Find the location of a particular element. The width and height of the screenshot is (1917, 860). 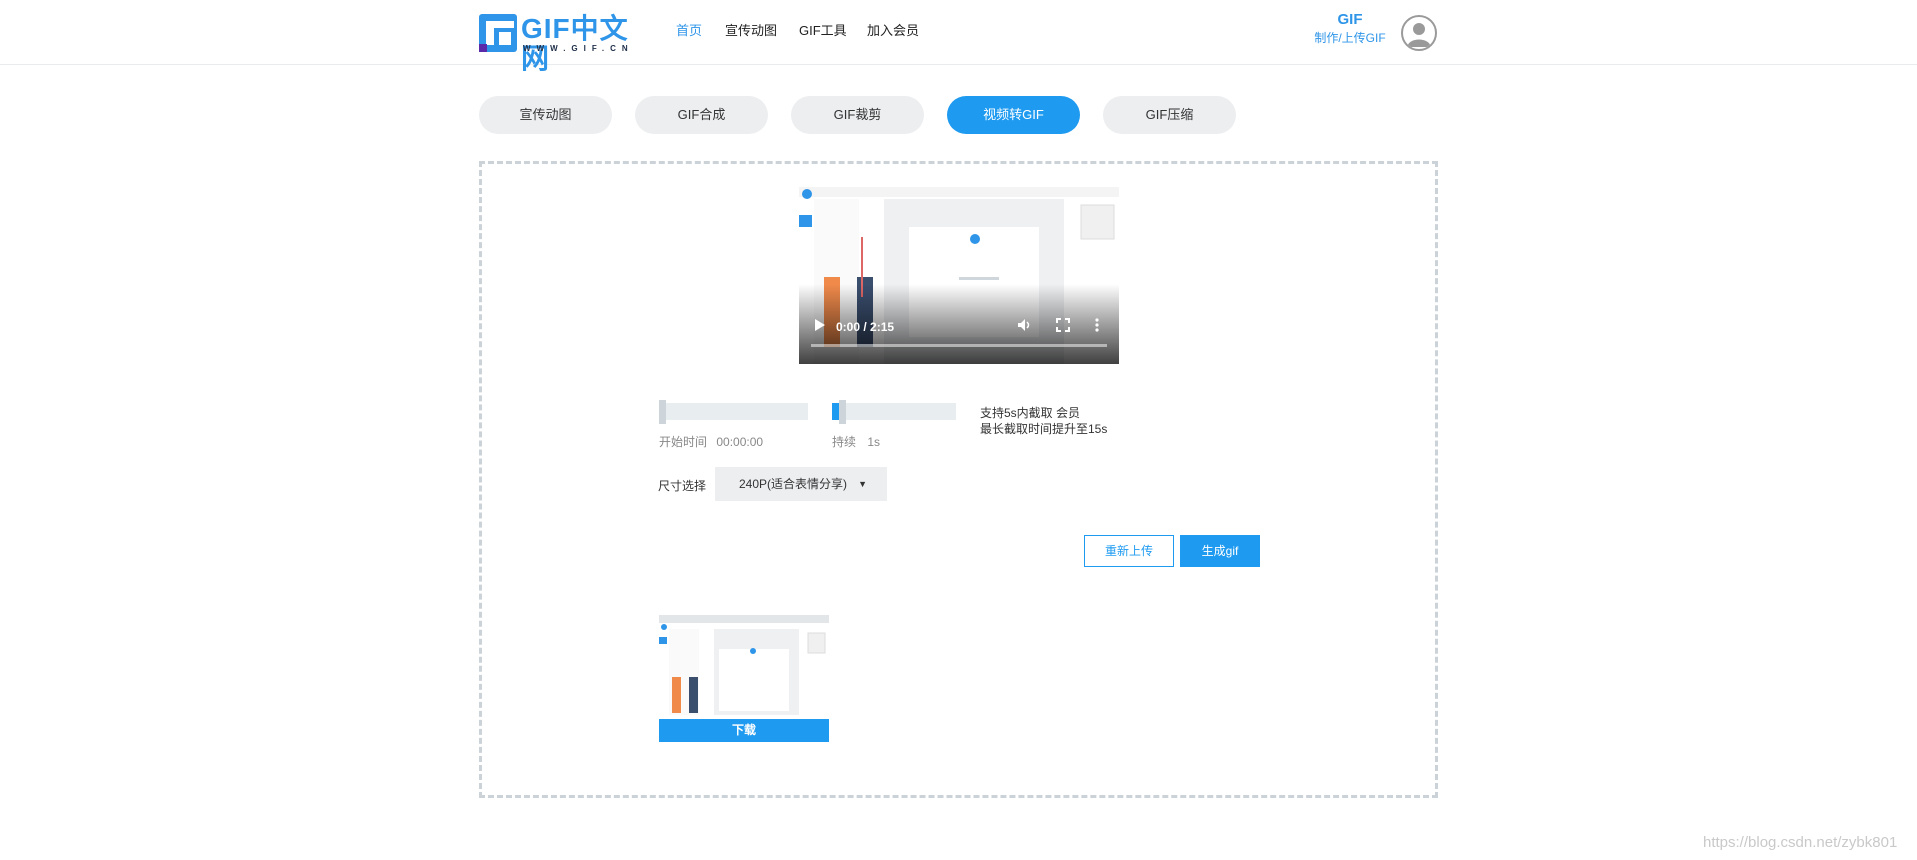

duration-label-group: 持续 1s is located at coordinates (856, 441).